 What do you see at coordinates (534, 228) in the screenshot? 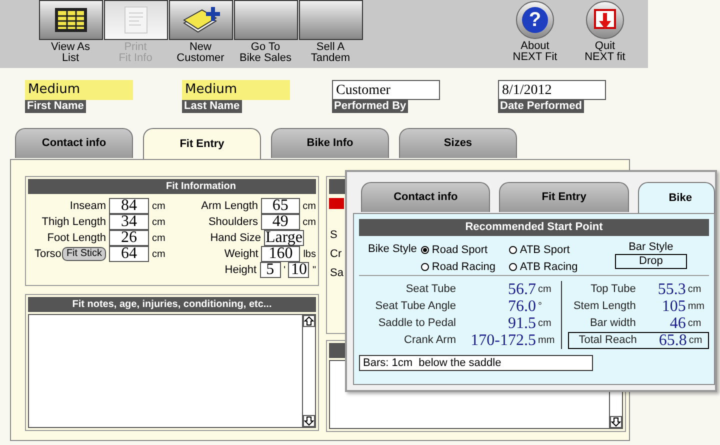
I see `panel-title: Recommended Start Point` at bounding box center [534, 228].